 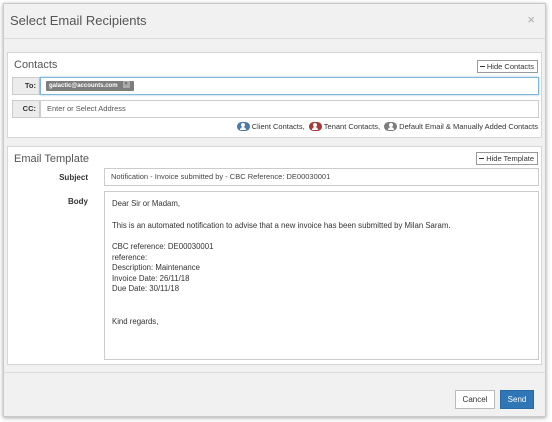 I want to click on to-row: To: galactic@accounts.com ×, so click(x=275, y=86).